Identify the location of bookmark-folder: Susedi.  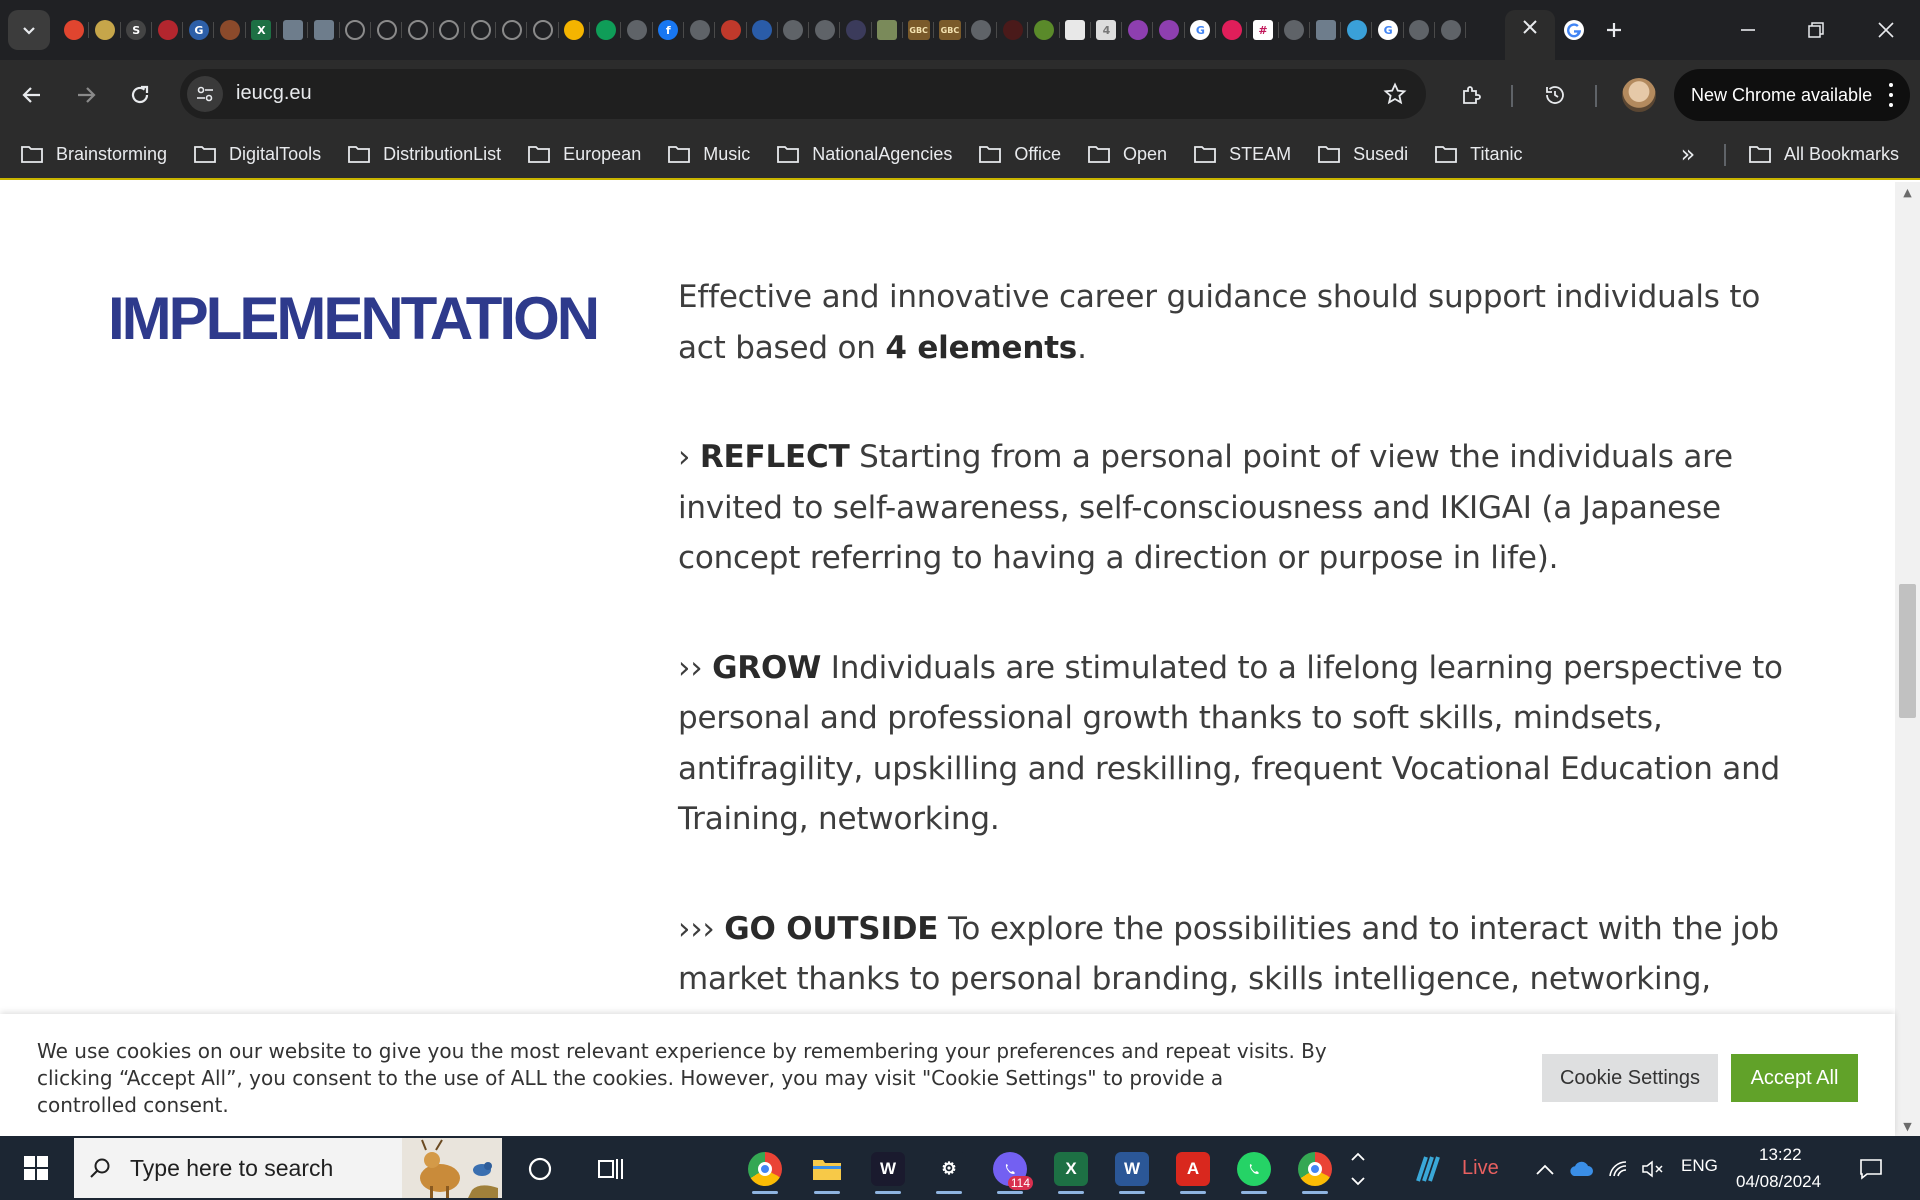
(1367, 154).